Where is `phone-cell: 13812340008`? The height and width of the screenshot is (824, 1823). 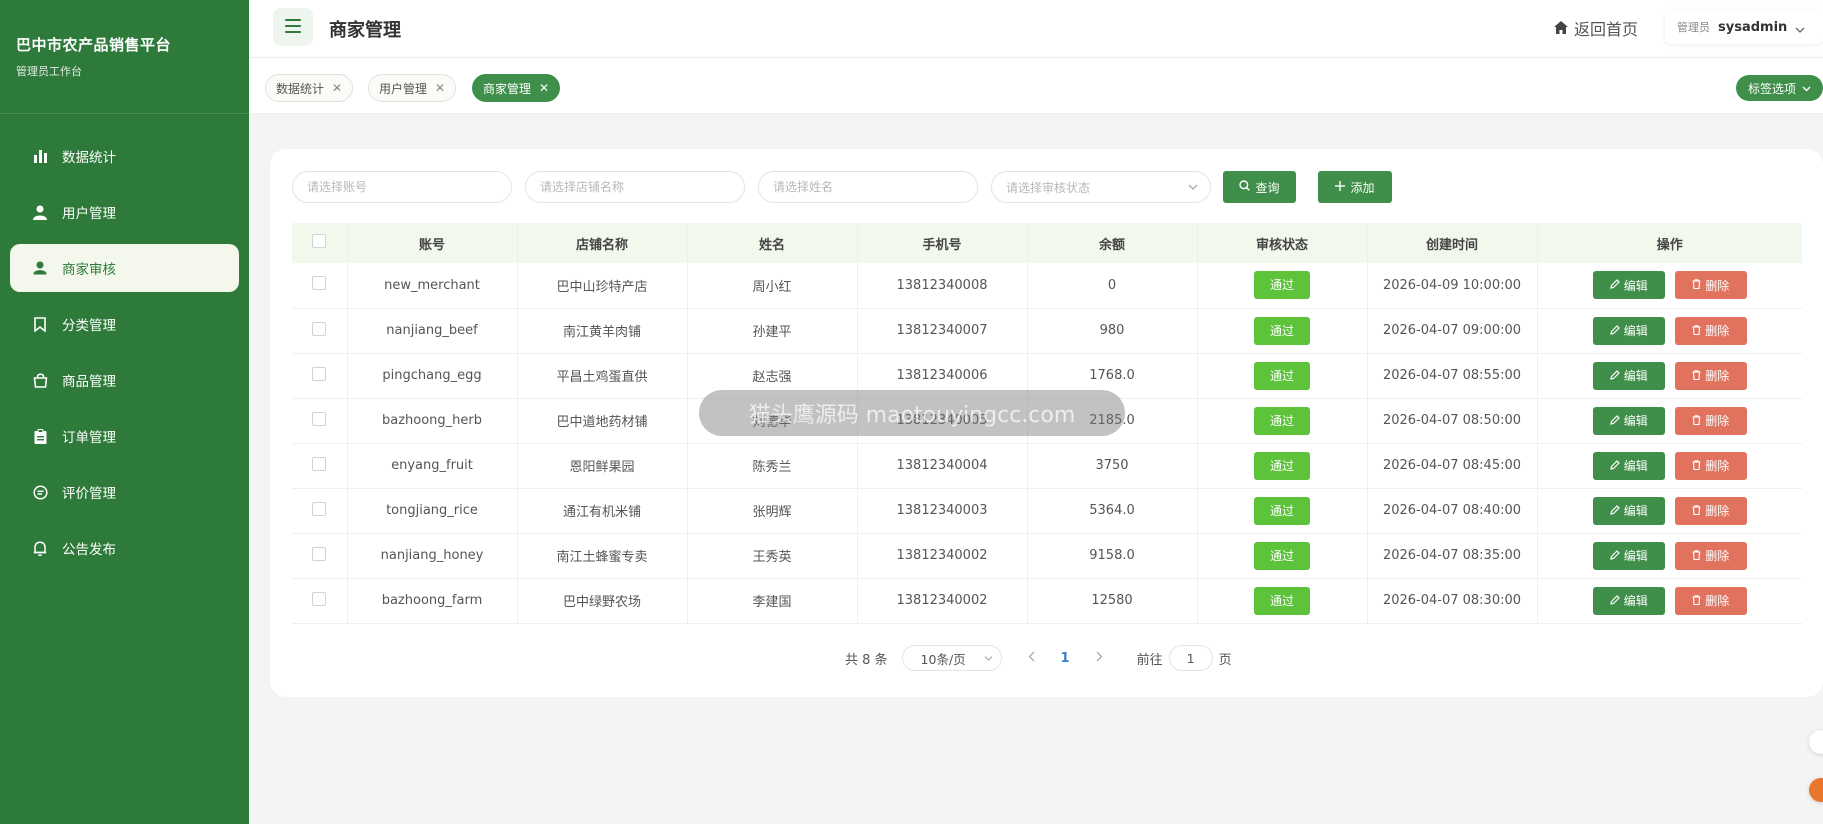 phone-cell: 13812340008 is located at coordinates (942, 286).